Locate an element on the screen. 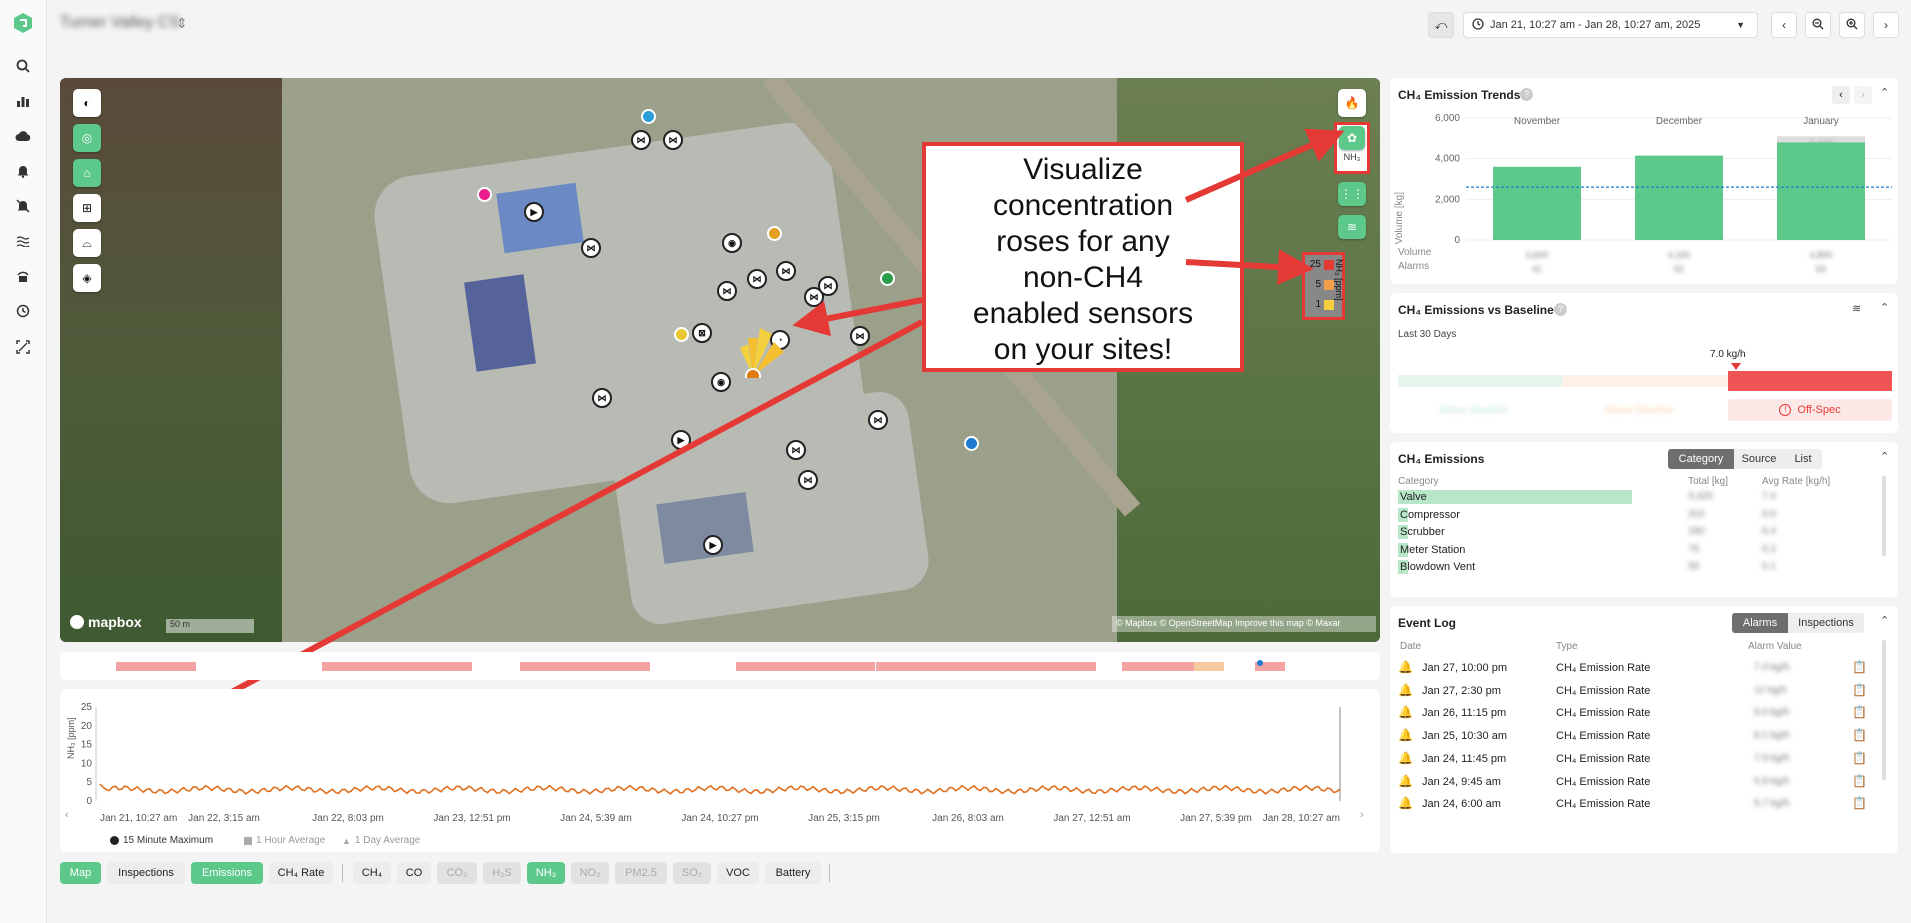 The height and width of the screenshot is (923, 1911). tab-source: Source is located at coordinates (1759, 459).